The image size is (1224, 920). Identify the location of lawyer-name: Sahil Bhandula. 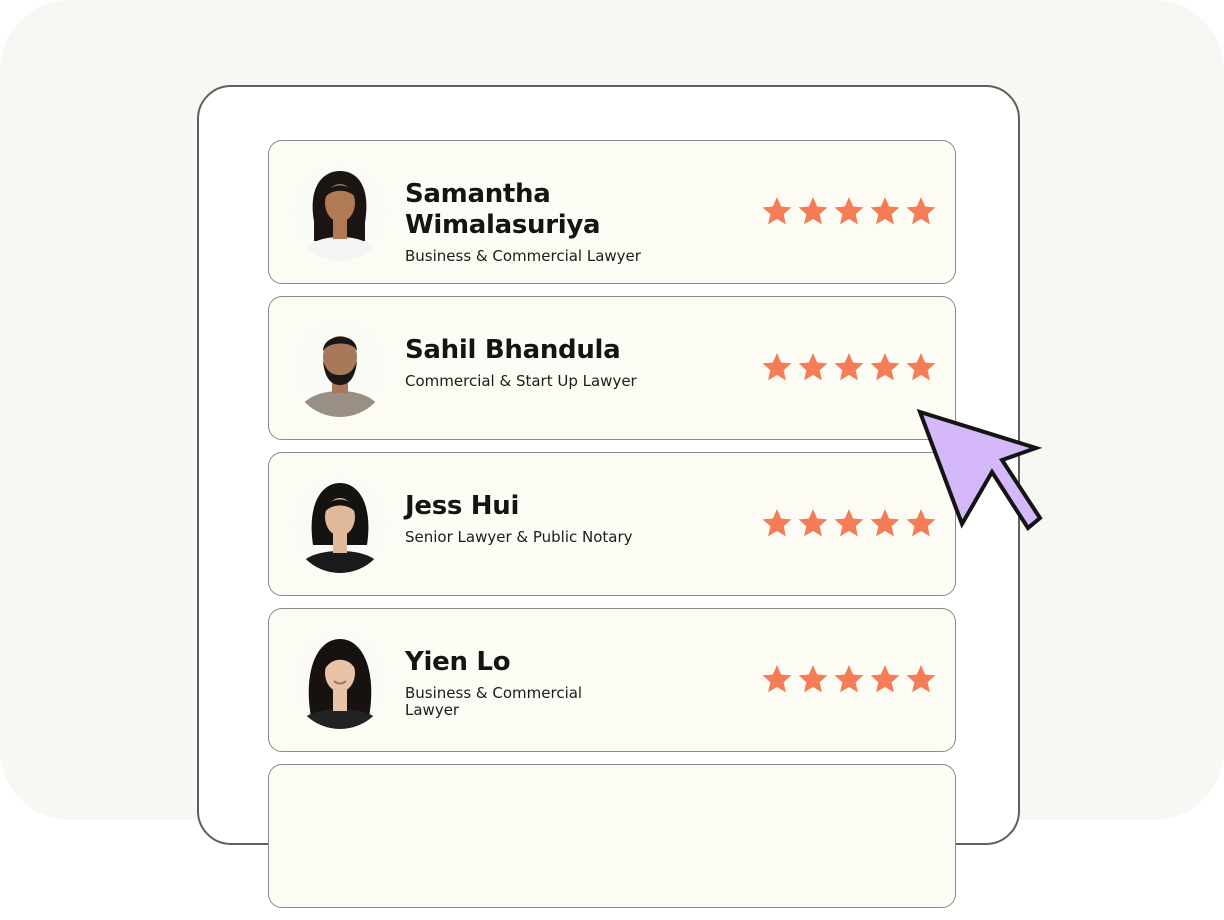
(513, 350).